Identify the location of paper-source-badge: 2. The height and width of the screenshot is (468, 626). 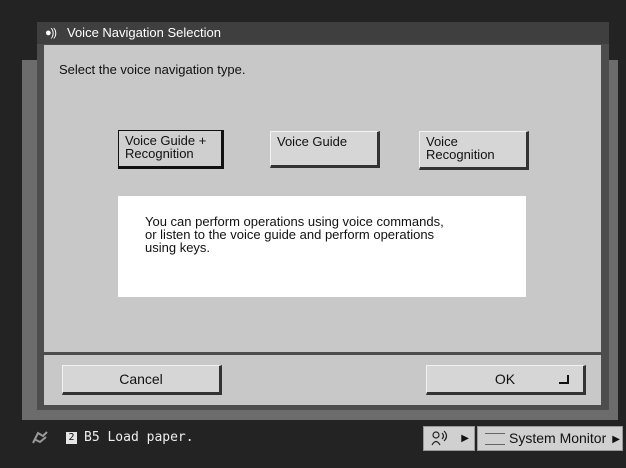
(71, 438).